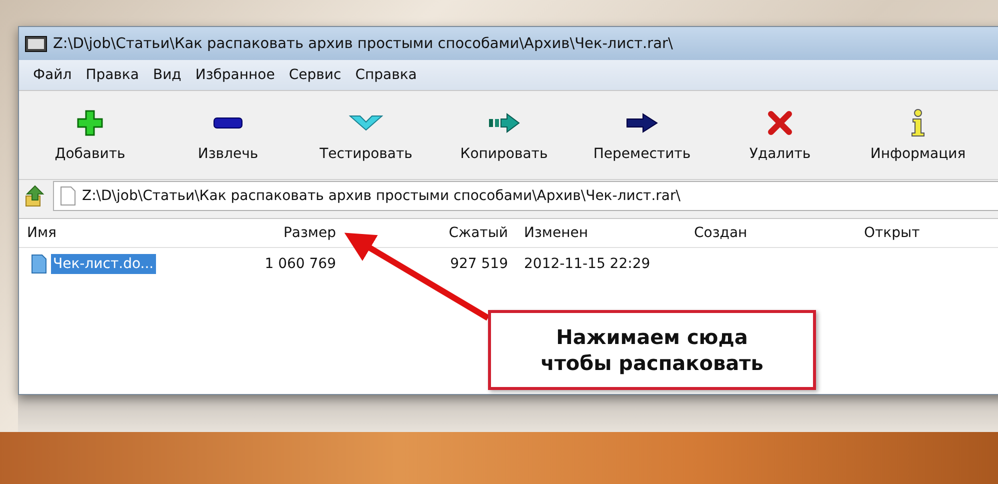 The width and height of the screenshot is (998, 484). I want to click on menu-item: Вид, so click(167, 75).